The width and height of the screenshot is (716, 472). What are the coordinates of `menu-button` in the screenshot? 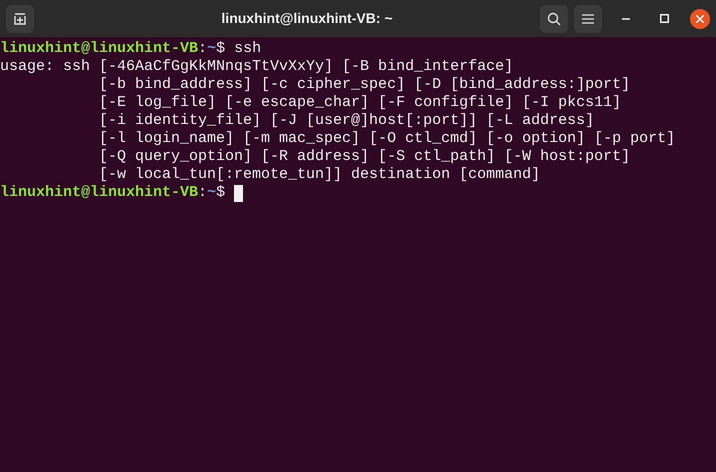 It's located at (588, 18).